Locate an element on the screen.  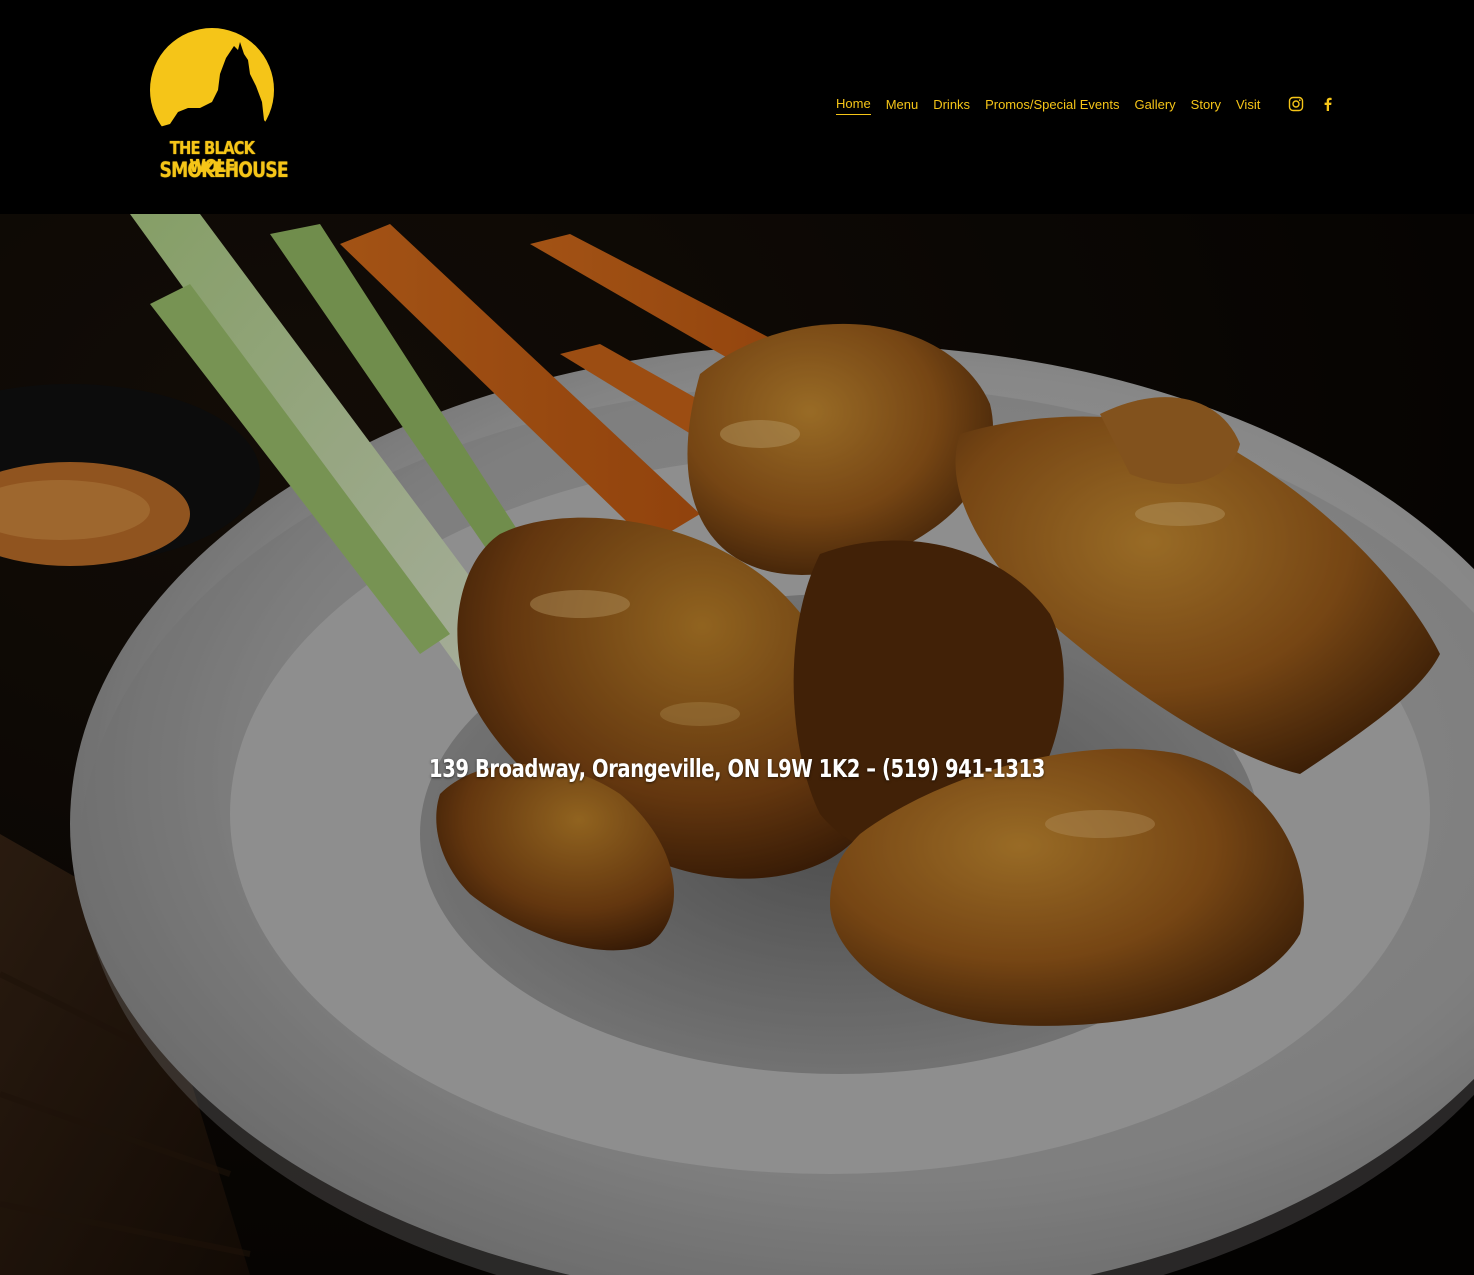
nav-item-story: Story is located at coordinates (1206, 106).